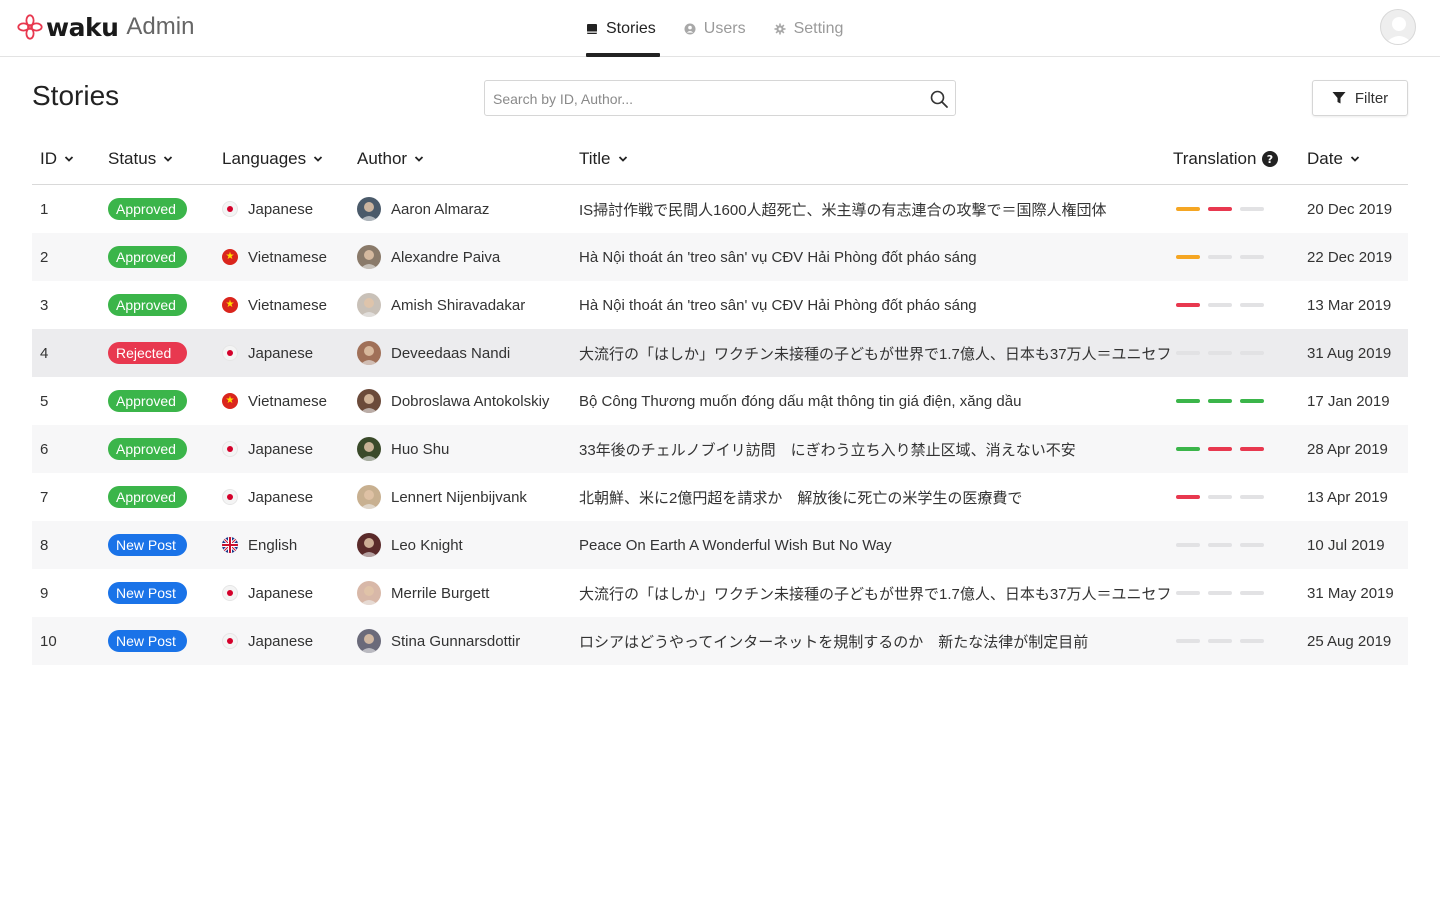 Image resolution: width=1440 pixels, height=900 pixels. What do you see at coordinates (287, 401) in the screenshot?
I see `language-label: Vietnamese` at bounding box center [287, 401].